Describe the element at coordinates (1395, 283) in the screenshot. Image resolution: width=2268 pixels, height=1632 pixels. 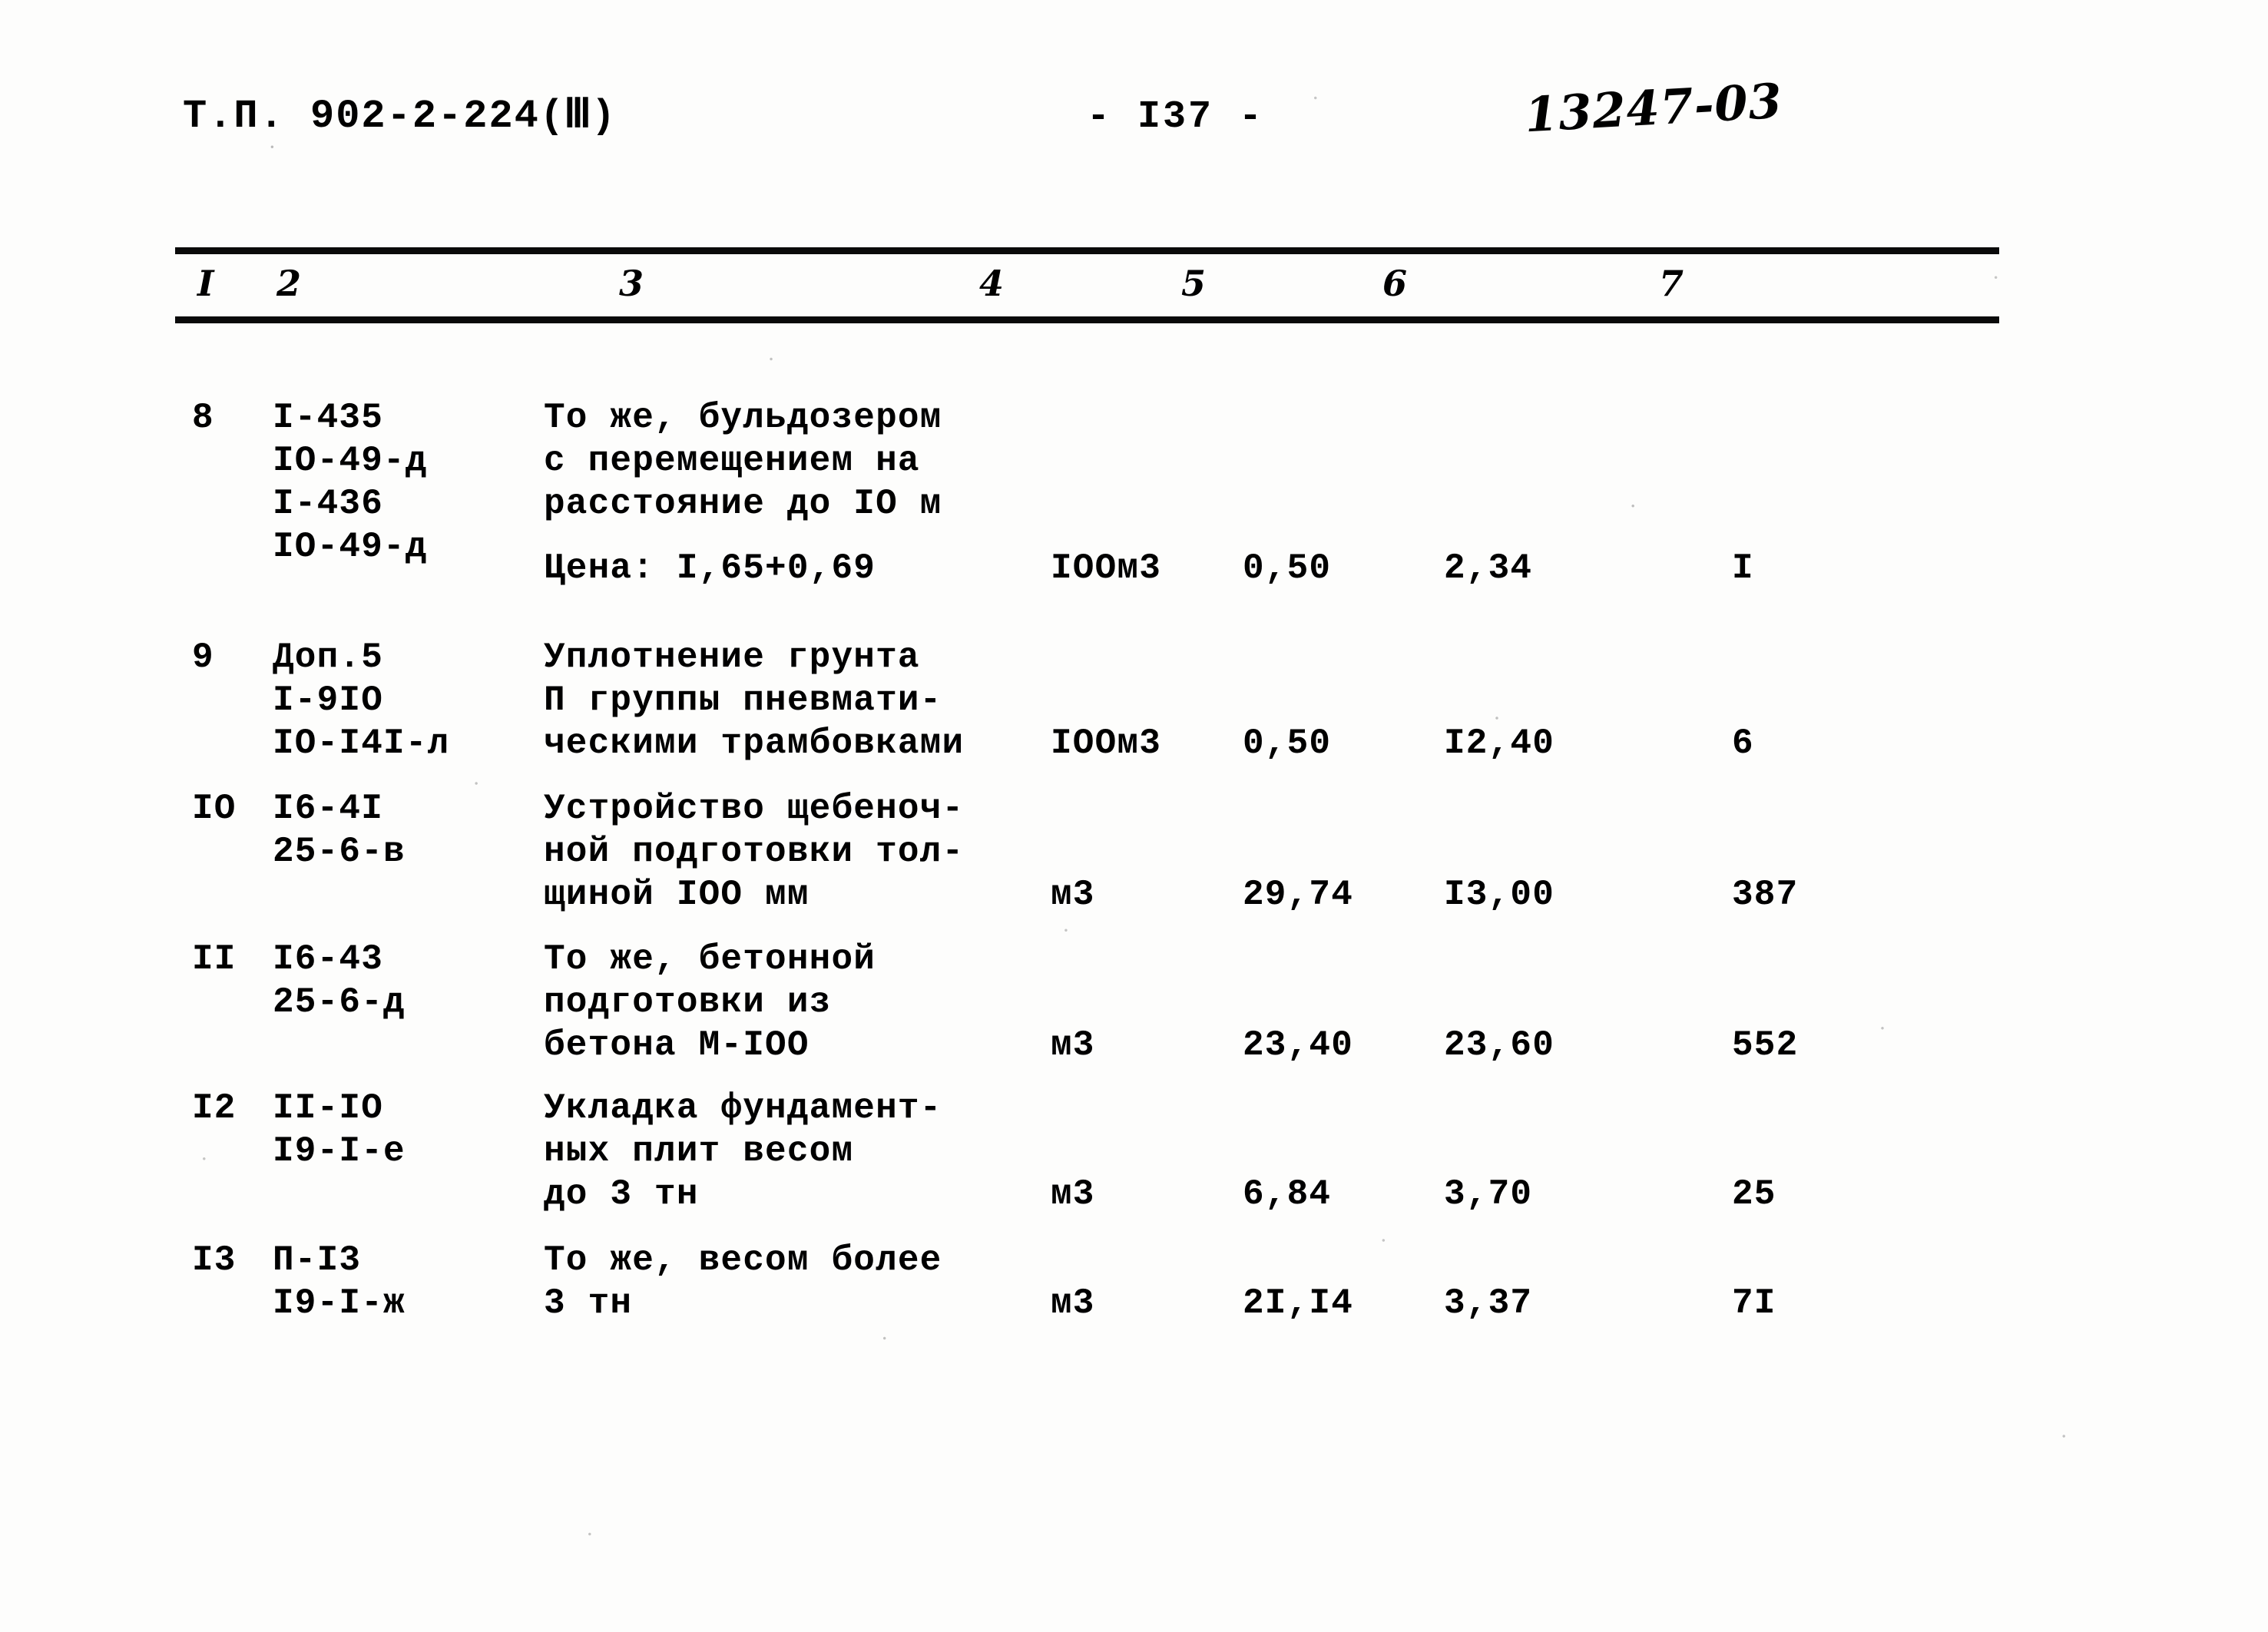
I see `column-header-6: 6` at that location.